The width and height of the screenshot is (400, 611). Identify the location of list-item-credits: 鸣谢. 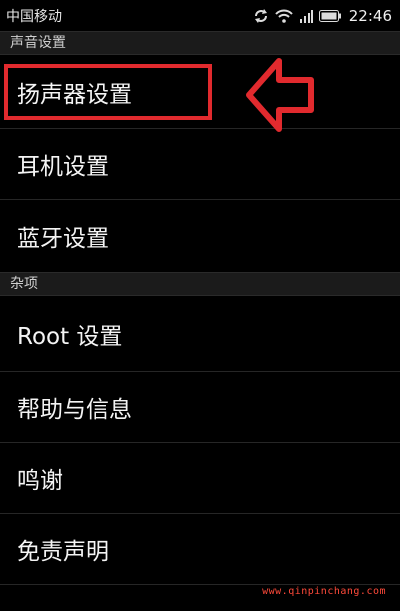
(200, 478).